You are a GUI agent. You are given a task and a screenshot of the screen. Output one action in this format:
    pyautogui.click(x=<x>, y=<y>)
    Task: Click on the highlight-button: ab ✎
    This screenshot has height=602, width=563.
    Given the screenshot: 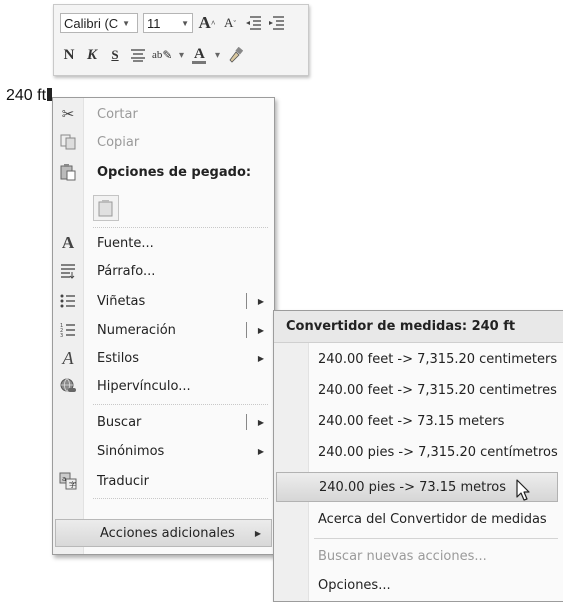 What is the action you would take?
    pyautogui.click(x=162, y=55)
    